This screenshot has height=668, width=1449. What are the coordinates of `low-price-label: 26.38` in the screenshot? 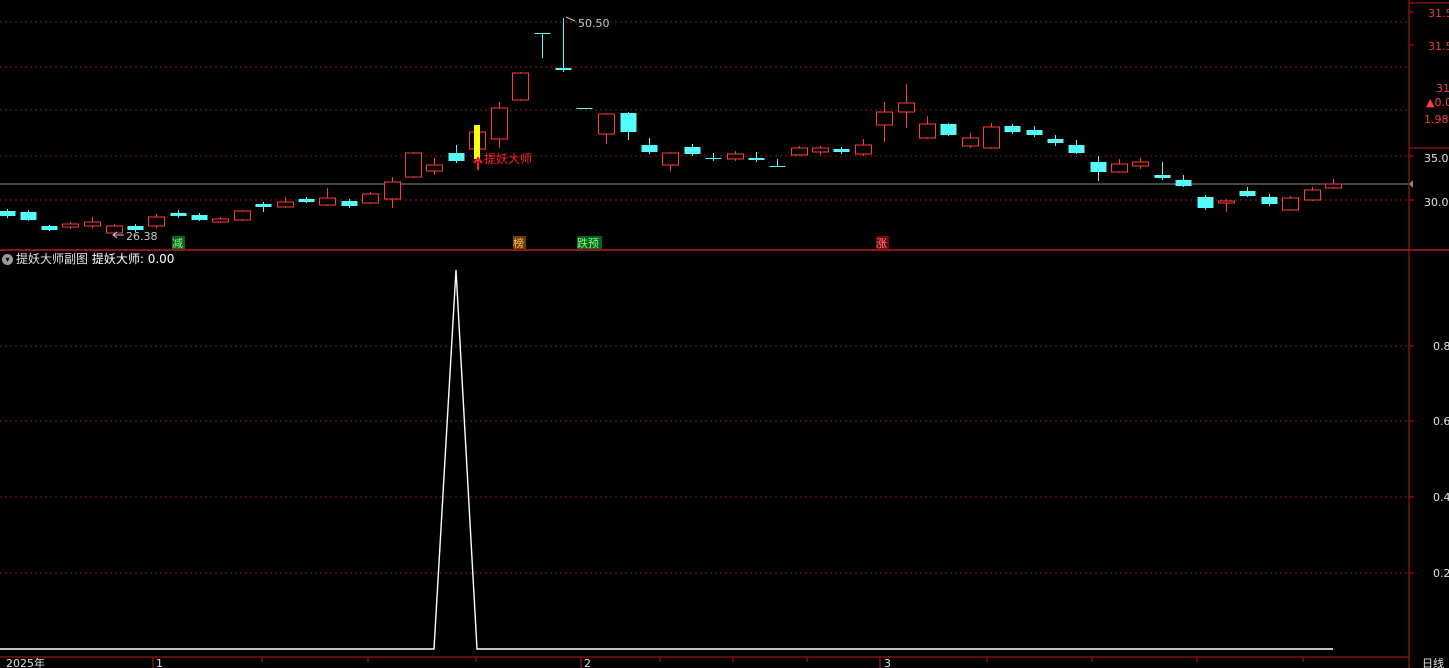 It's located at (142, 236).